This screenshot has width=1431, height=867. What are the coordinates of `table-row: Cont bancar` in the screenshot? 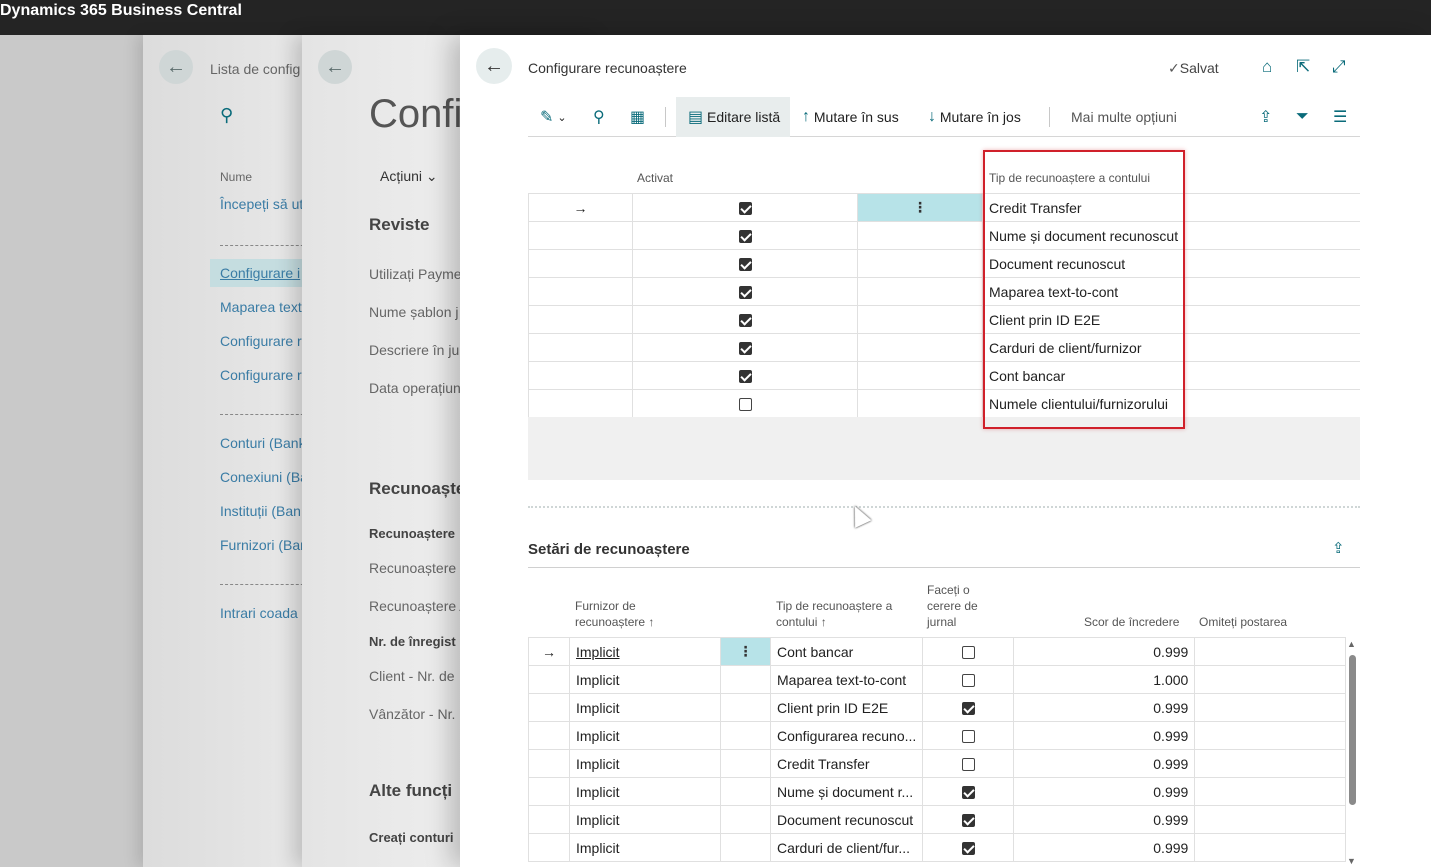 It's located at (944, 375).